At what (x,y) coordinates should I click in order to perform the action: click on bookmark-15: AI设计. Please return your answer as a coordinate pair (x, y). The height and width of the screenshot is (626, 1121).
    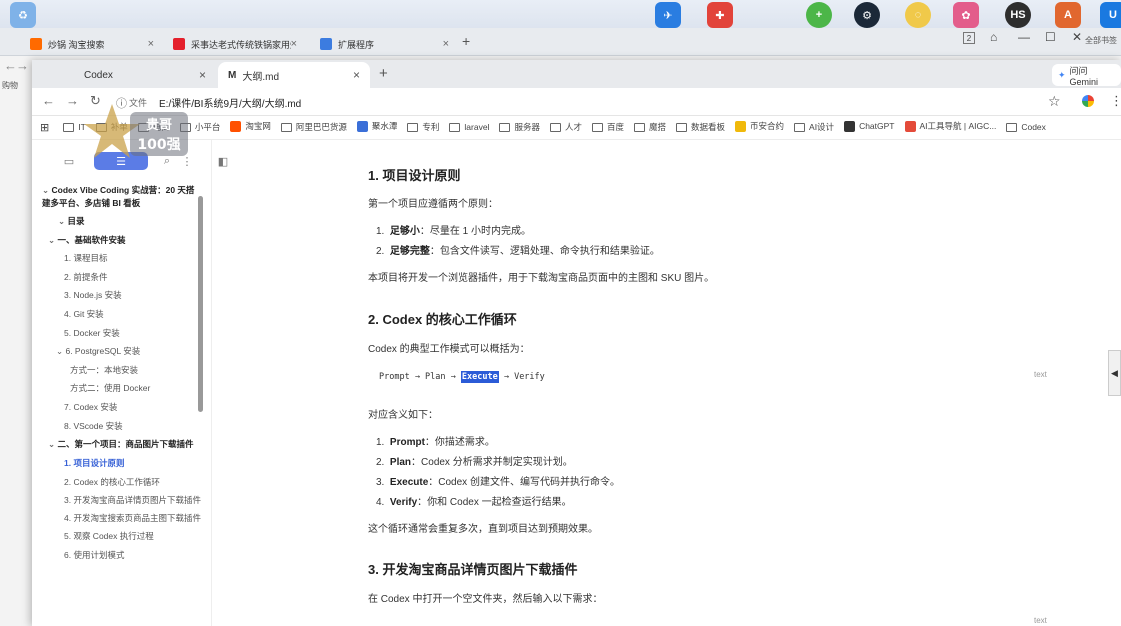
    Looking at the image, I should click on (814, 127).